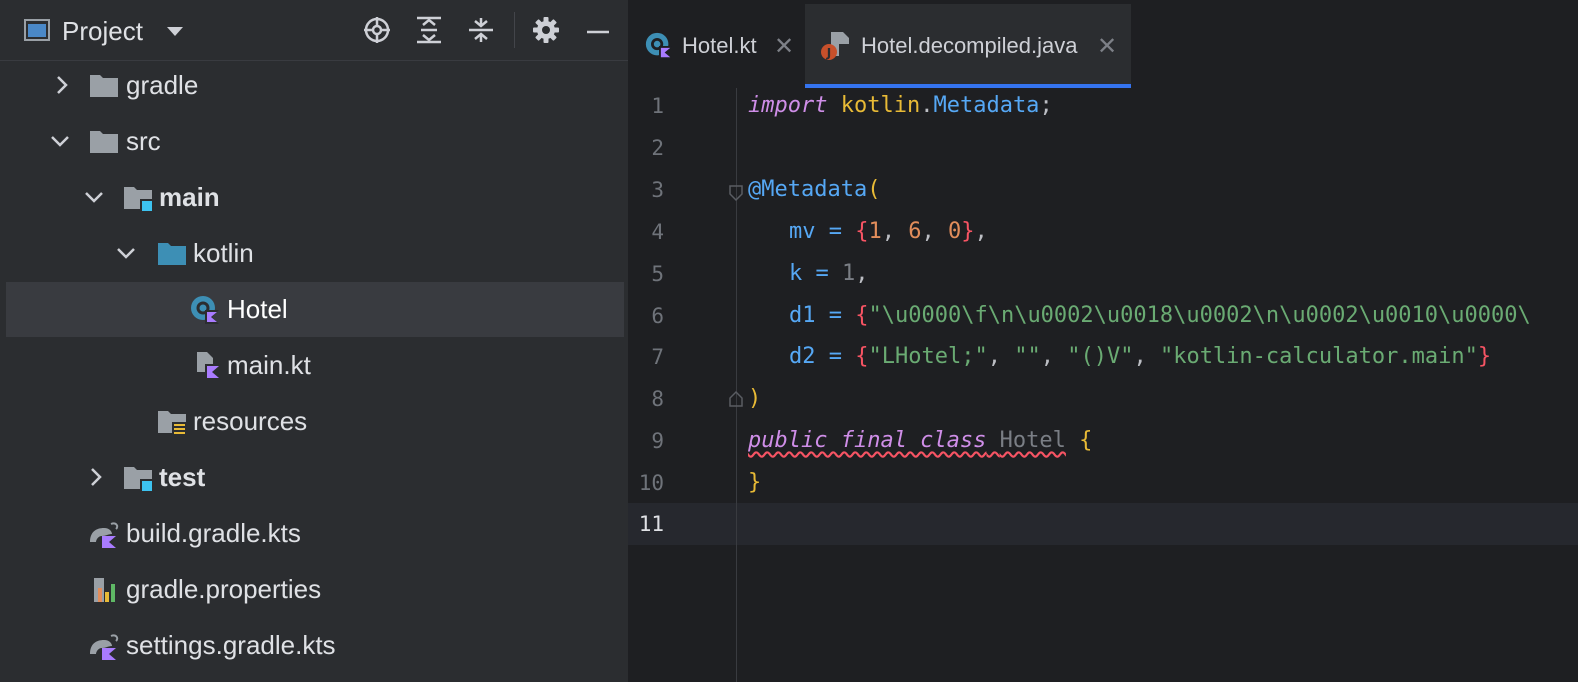 The width and height of the screenshot is (1578, 682). Describe the element at coordinates (143, 141) in the screenshot. I see `tree-item-label: src` at that location.